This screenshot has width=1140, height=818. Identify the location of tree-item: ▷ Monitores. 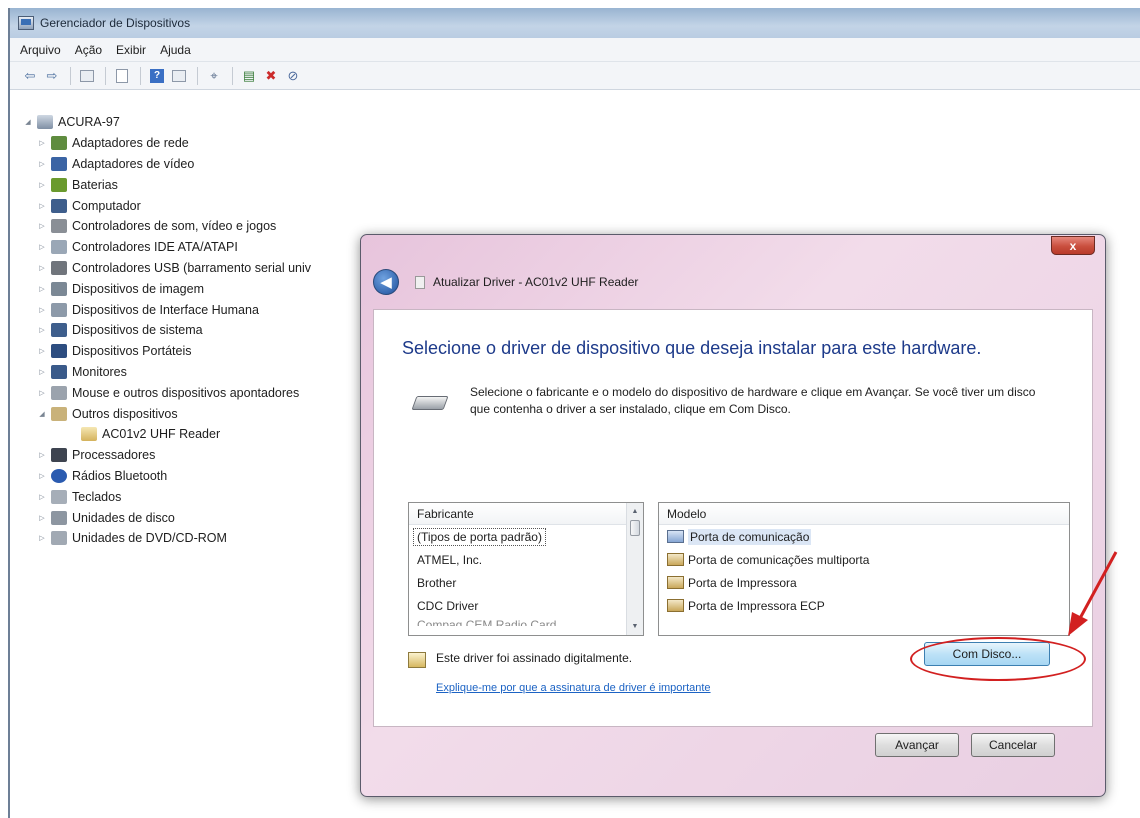
(166, 372).